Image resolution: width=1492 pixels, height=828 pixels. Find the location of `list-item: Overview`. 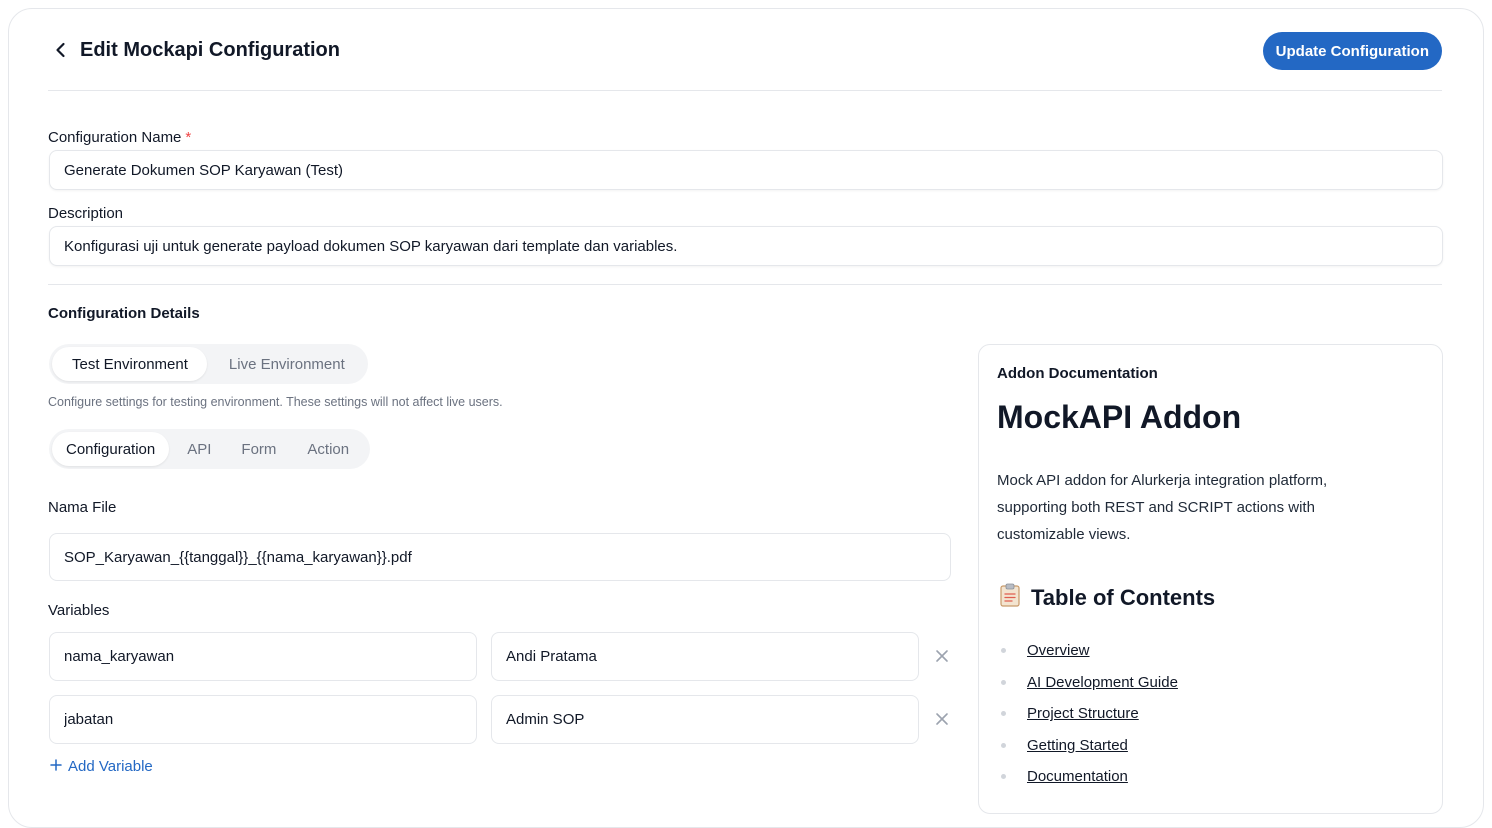

list-item: Overview is located at coordinates (1089, 651).